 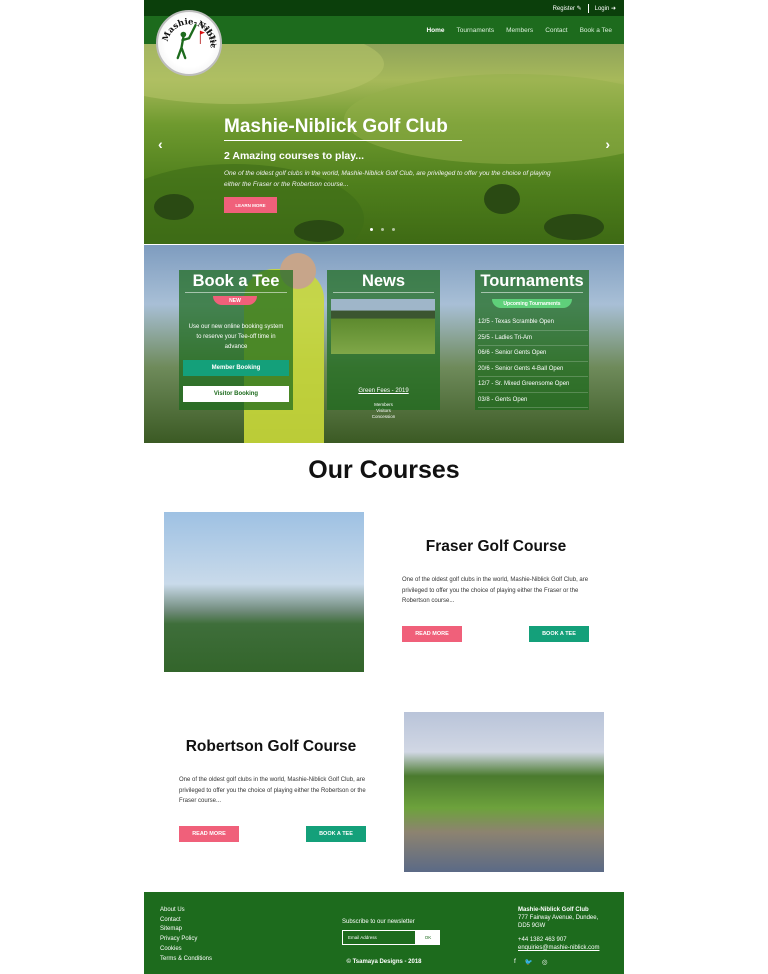 What do you see at coordinates (605, 8) in the screenshot?
I see `login-link: Login ➜` at bounding box center [605, 8].